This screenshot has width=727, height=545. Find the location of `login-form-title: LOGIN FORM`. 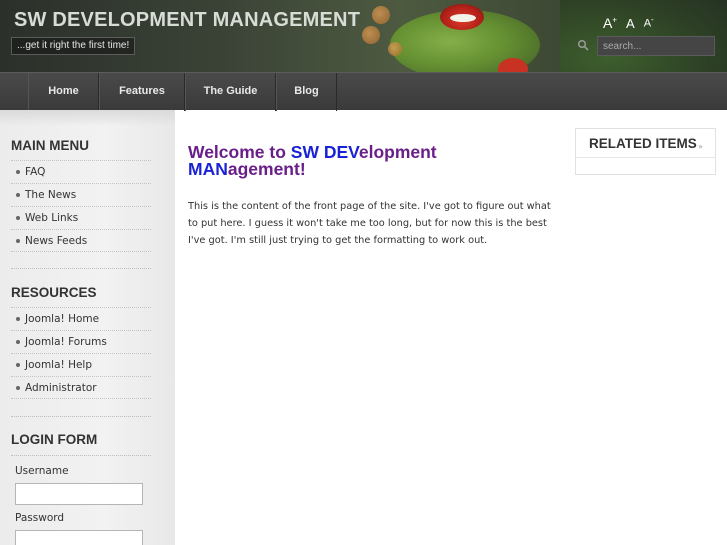

login-form-title: LOGIN FORM is located at coordinates (54, 439).